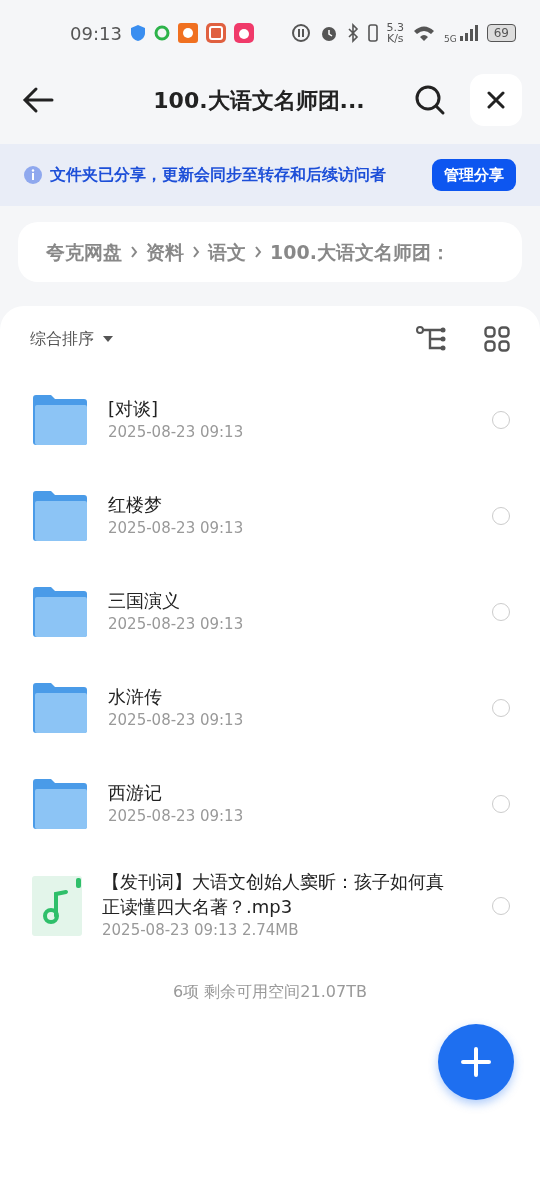 The height and width of the screenshot is (1200, 540). What do you see at coordinates (270, 804) in the screenshot?
I see `file-row: 西游记 2025-08-23 09:13` at bounding box center [270, 804].